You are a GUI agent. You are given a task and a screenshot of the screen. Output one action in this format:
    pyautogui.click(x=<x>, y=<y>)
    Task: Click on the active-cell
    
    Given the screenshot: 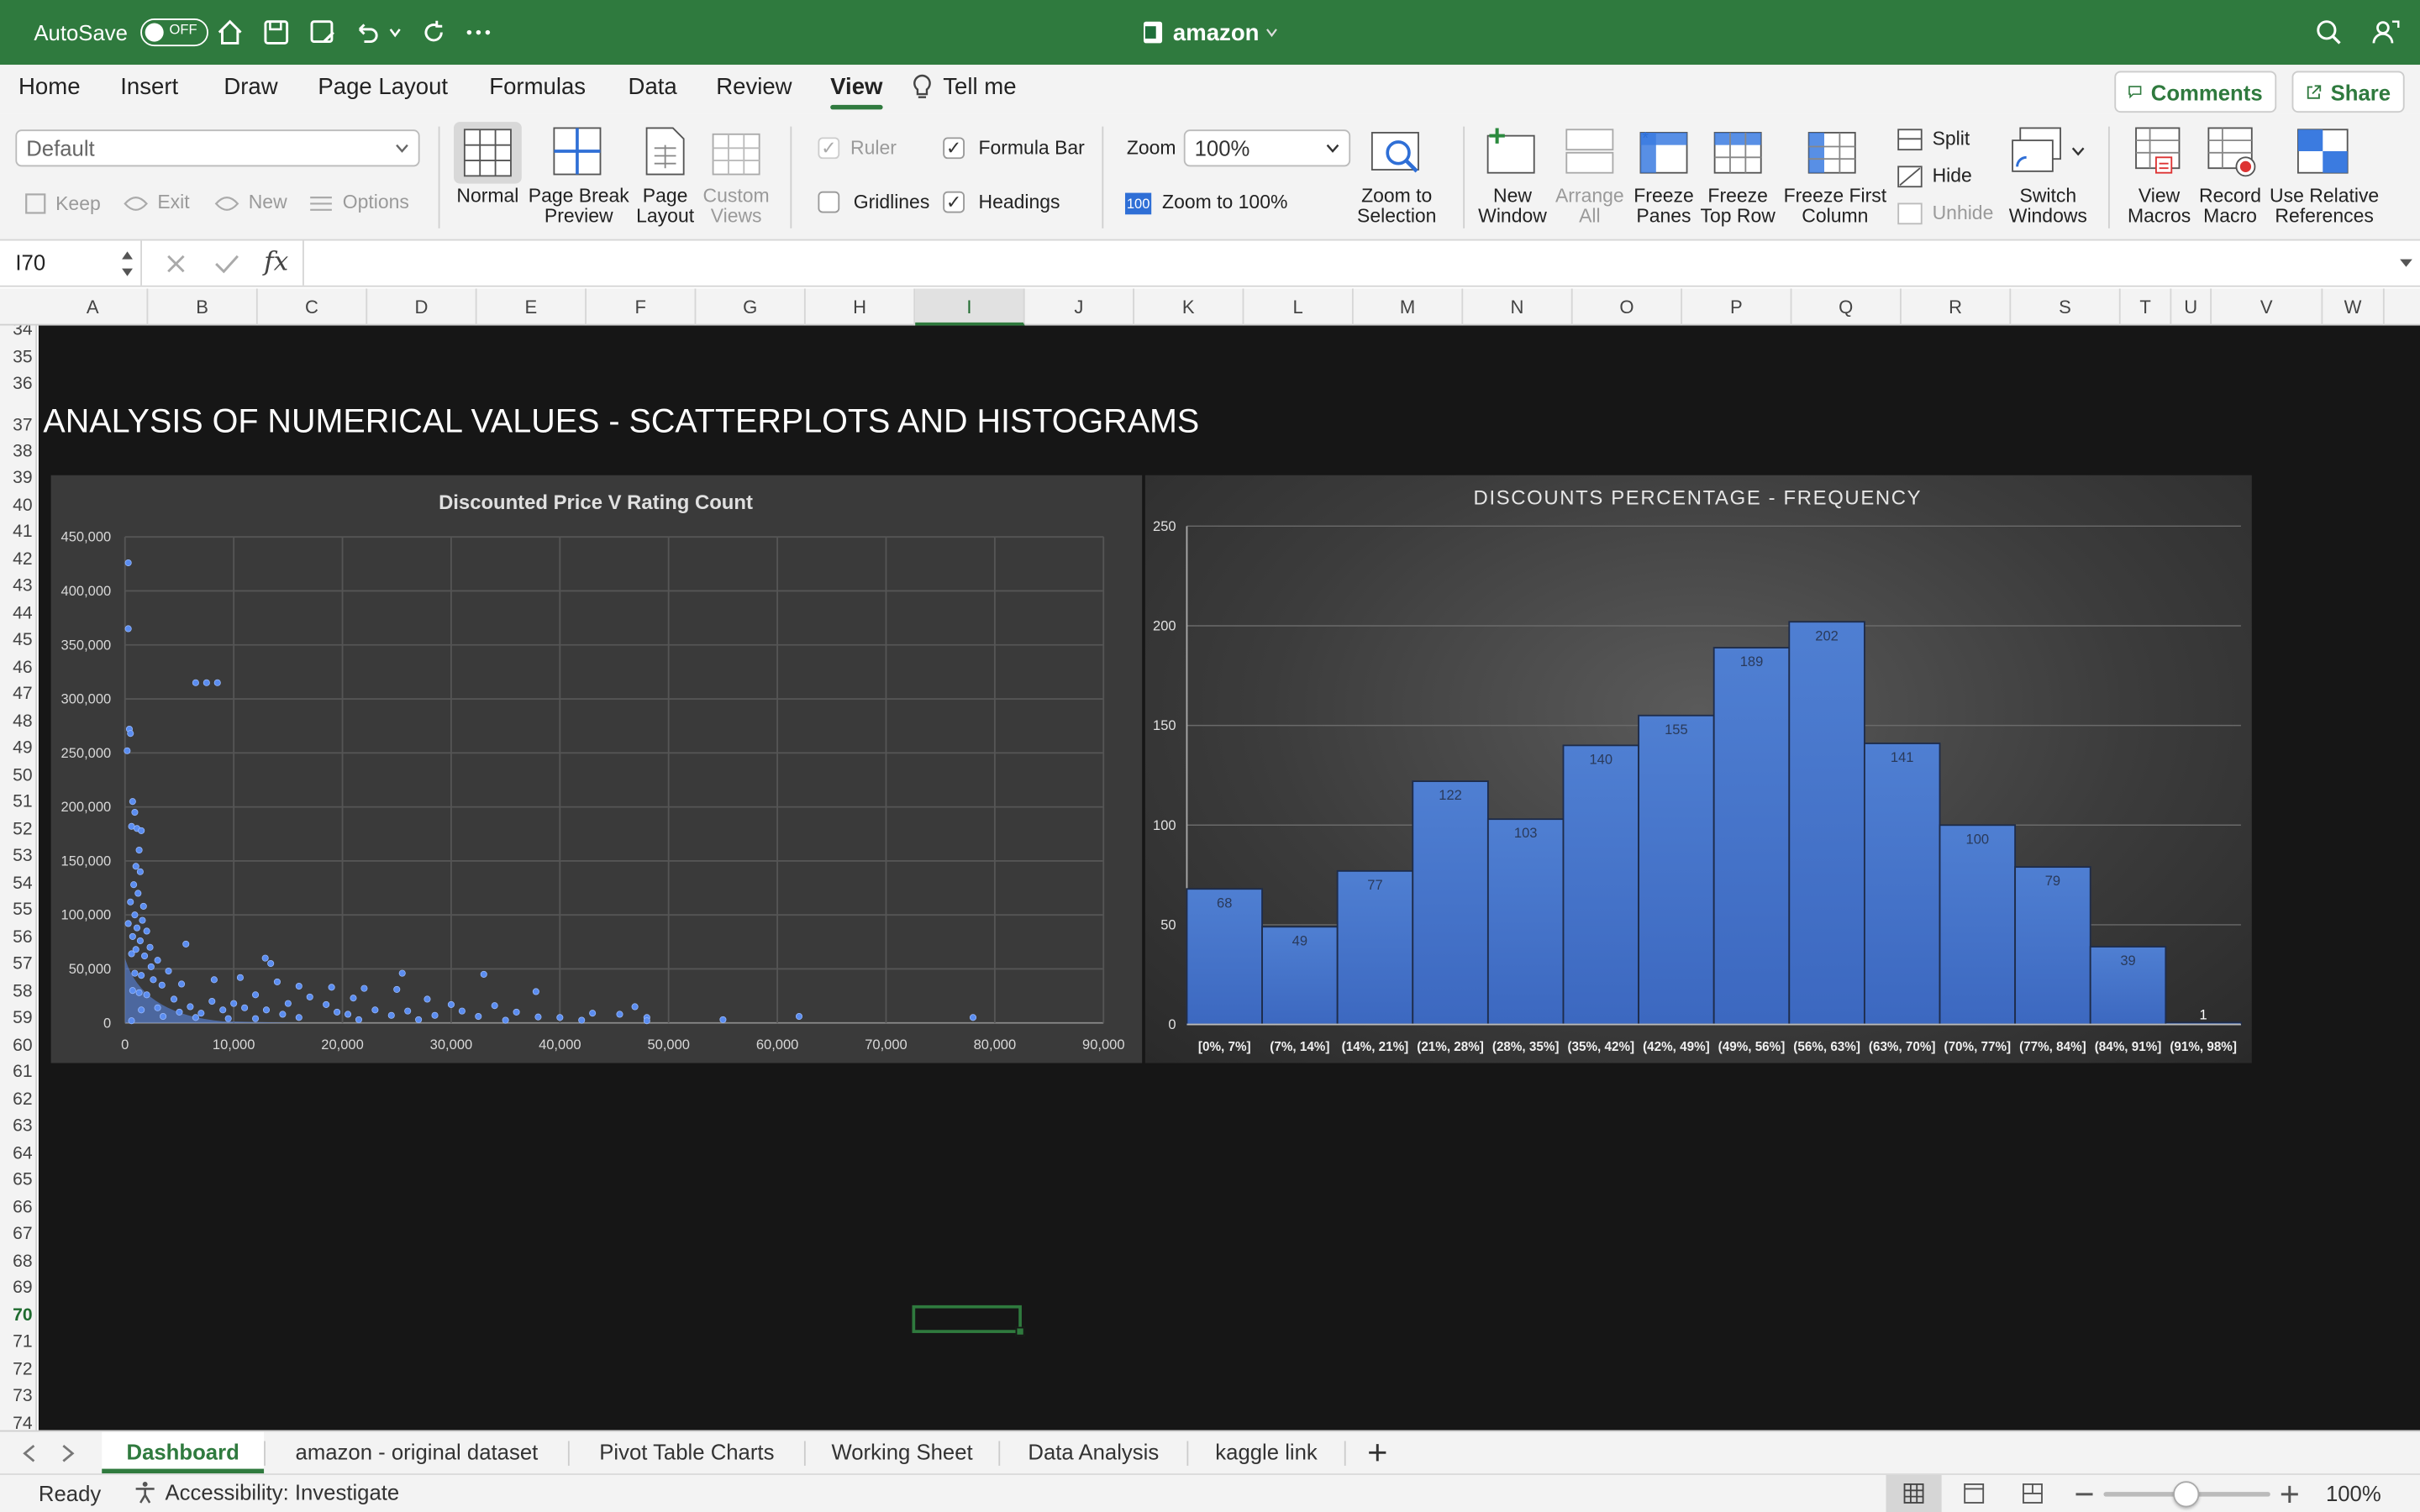 What is the action you would take?
    pyautogui.click(x=968, y=1320)
    